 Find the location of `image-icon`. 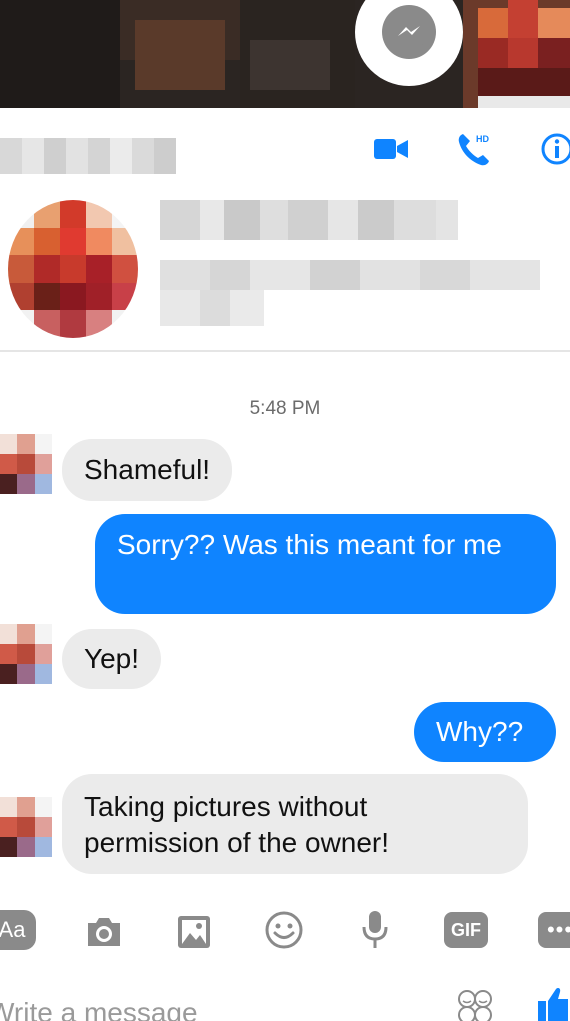

image-icon is located at coordinates (194, 932).